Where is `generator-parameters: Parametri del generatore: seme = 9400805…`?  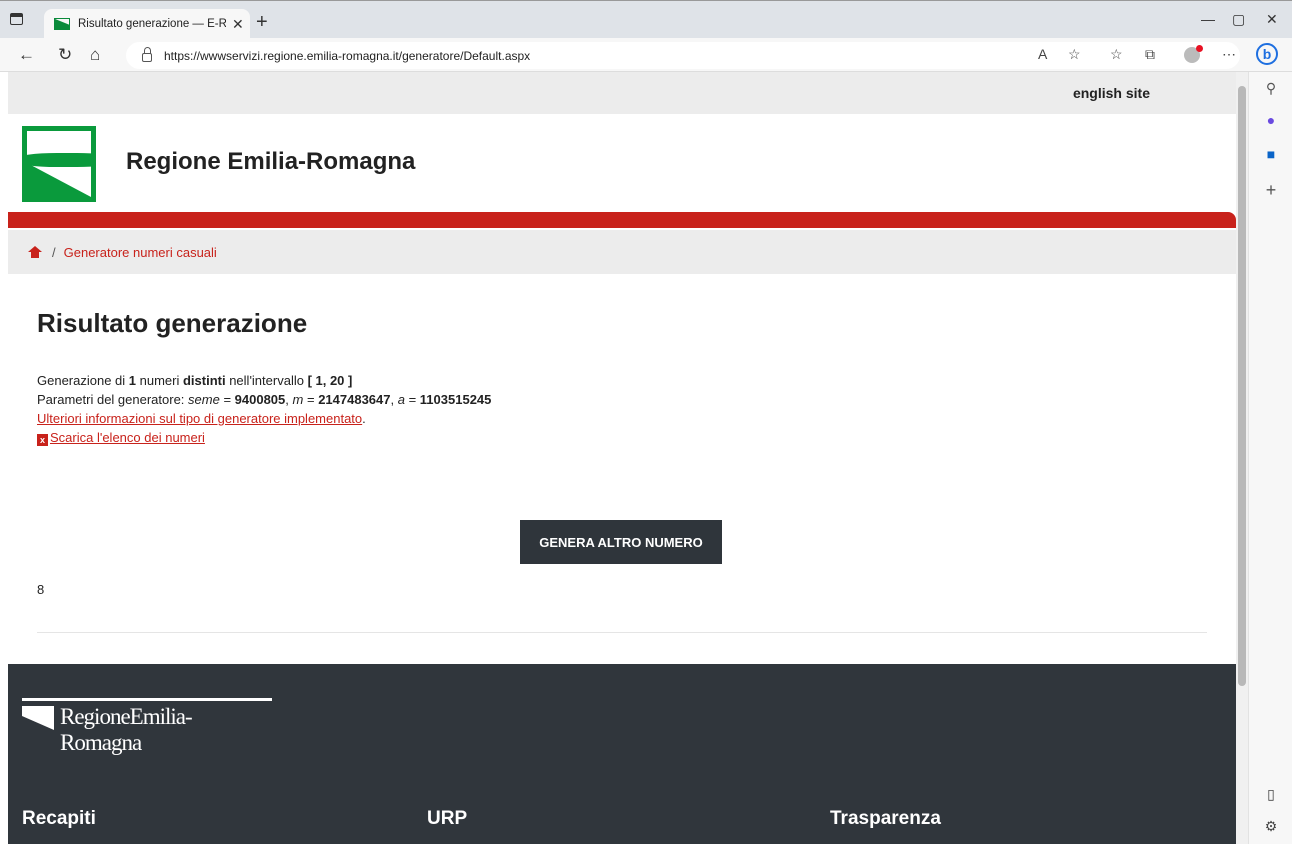
generator-parameters: Parametri del generatore: seme = 9400805… is located at coordinates (264, 399).